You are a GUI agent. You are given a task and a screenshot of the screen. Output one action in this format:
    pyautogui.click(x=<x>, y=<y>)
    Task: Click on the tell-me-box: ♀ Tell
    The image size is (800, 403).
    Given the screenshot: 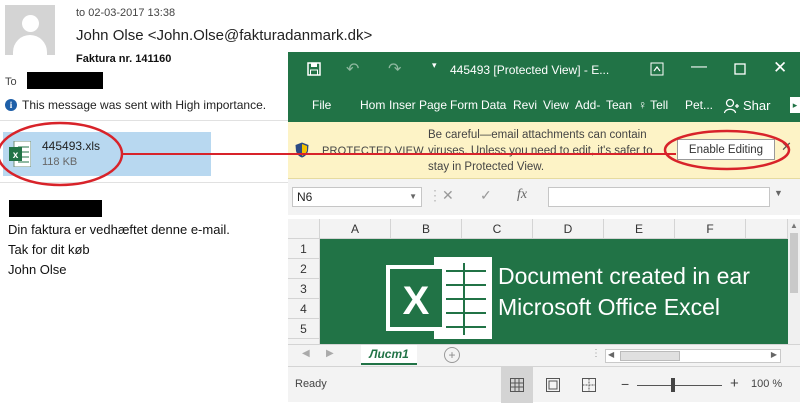 What is the action you would take?
    pyautogui.click(x=653, y=105)
    